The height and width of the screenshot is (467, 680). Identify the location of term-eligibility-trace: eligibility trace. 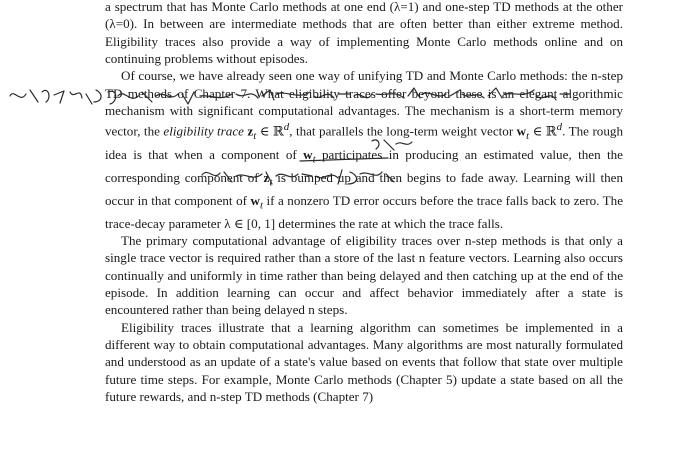
(203, 131).